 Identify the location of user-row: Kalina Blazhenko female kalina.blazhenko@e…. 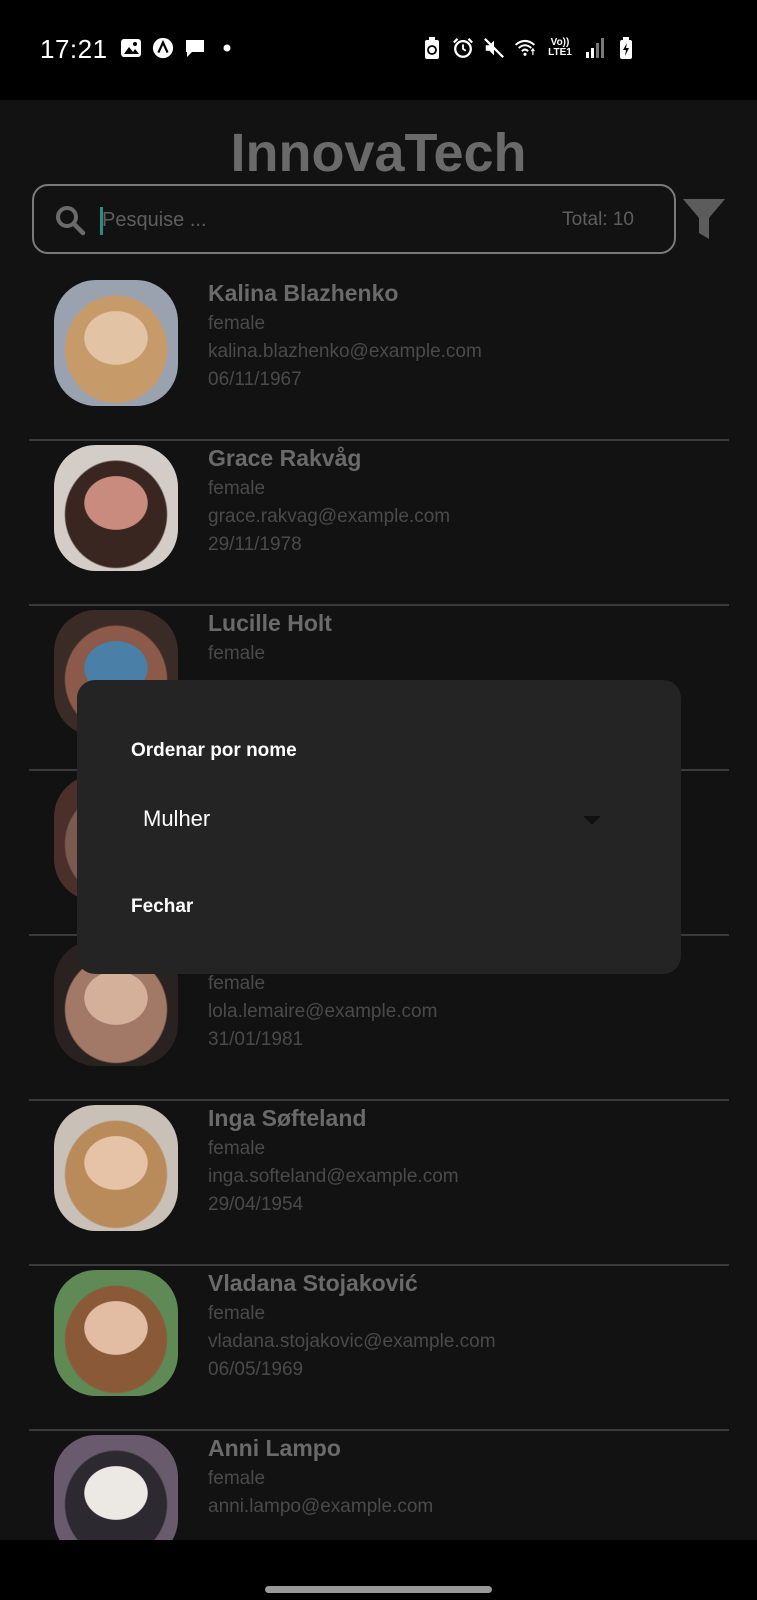
(379, 358).